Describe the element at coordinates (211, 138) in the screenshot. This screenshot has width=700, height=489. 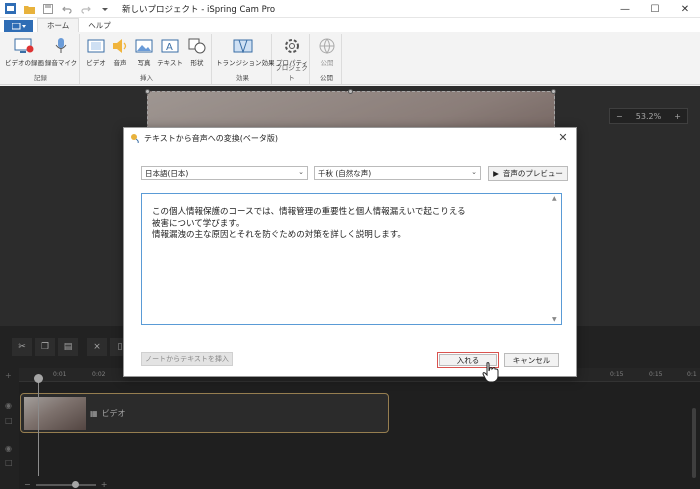
I see `dialog-title: テキストから音声への変換(ベータ版)` at that location.